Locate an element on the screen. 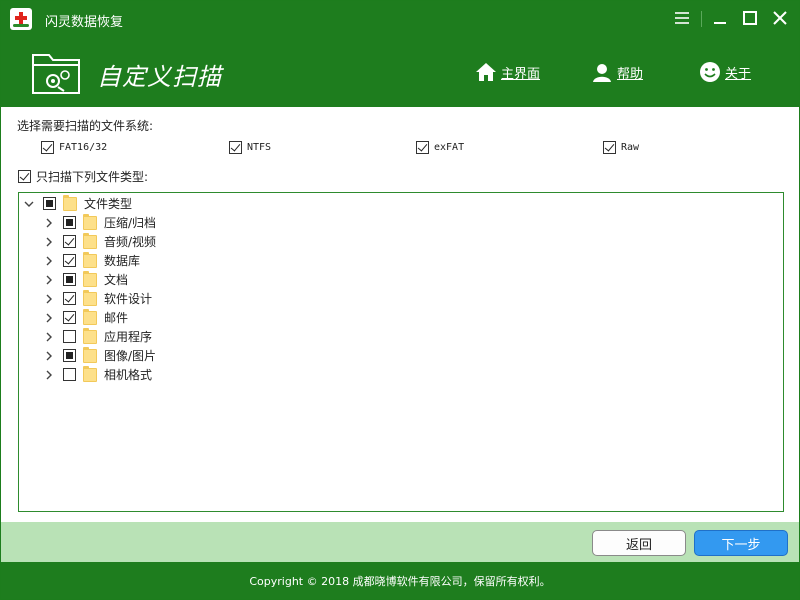 Image resolution: width=800 pixels, height=600 pixels. tree-item-label: 音频/视频 is located at coordinates (130, 242).